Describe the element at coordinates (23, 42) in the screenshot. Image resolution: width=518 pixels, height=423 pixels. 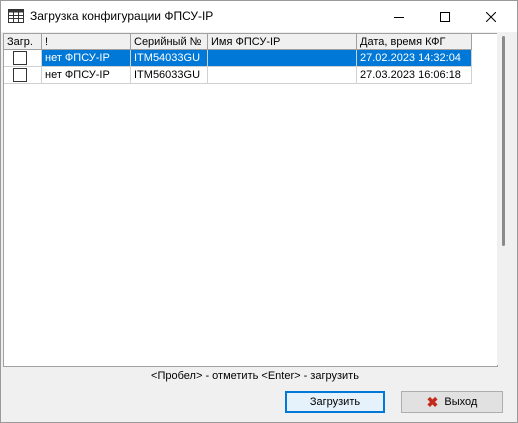
I see `column-header-load: Загр.` at that location.